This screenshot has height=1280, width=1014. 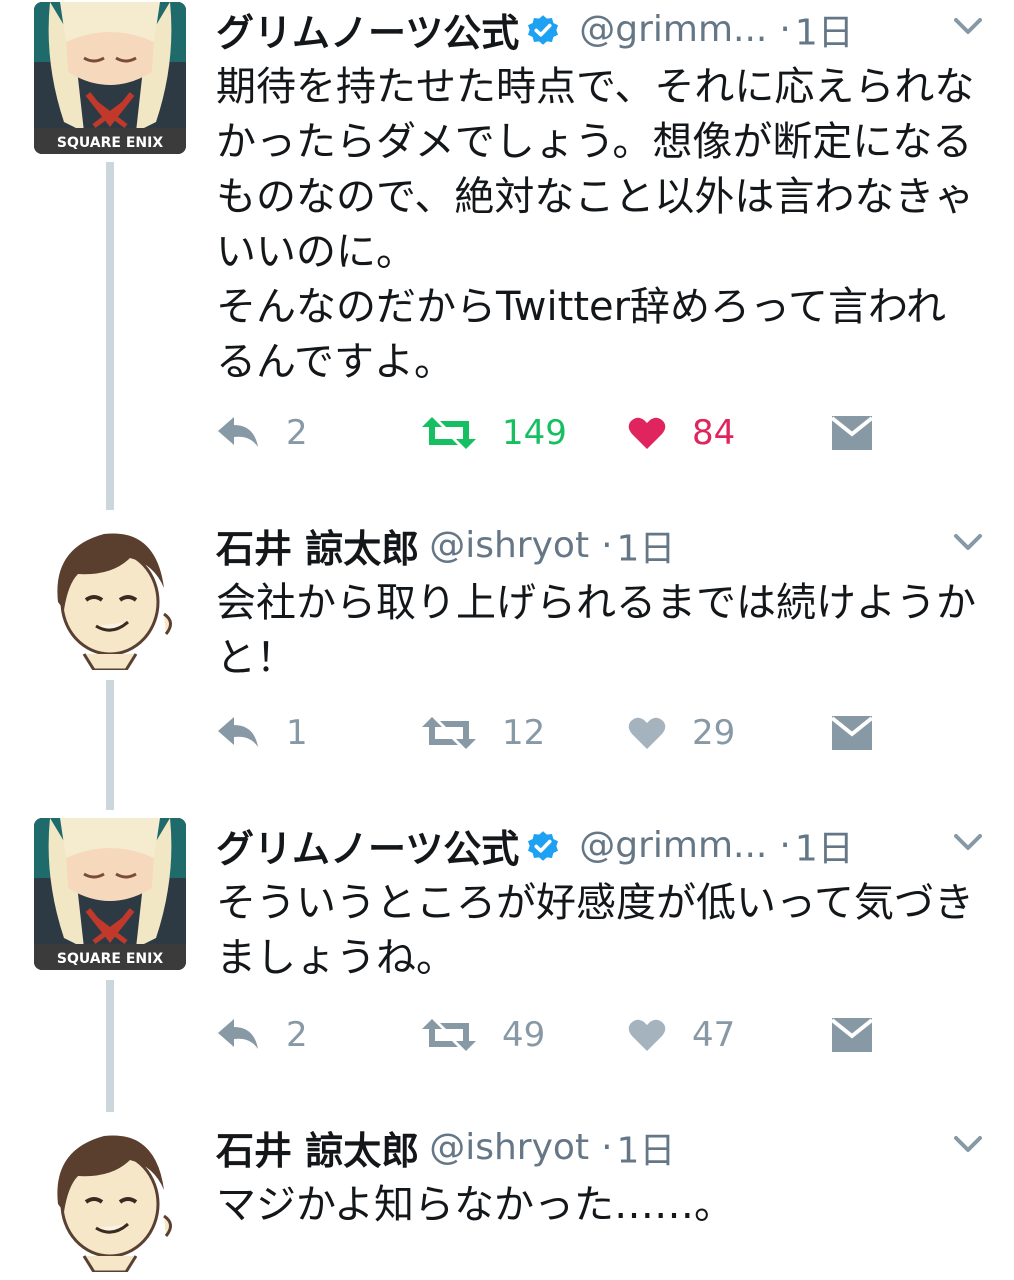 I want to click on like-count: 29, so click(x=714, y=733).